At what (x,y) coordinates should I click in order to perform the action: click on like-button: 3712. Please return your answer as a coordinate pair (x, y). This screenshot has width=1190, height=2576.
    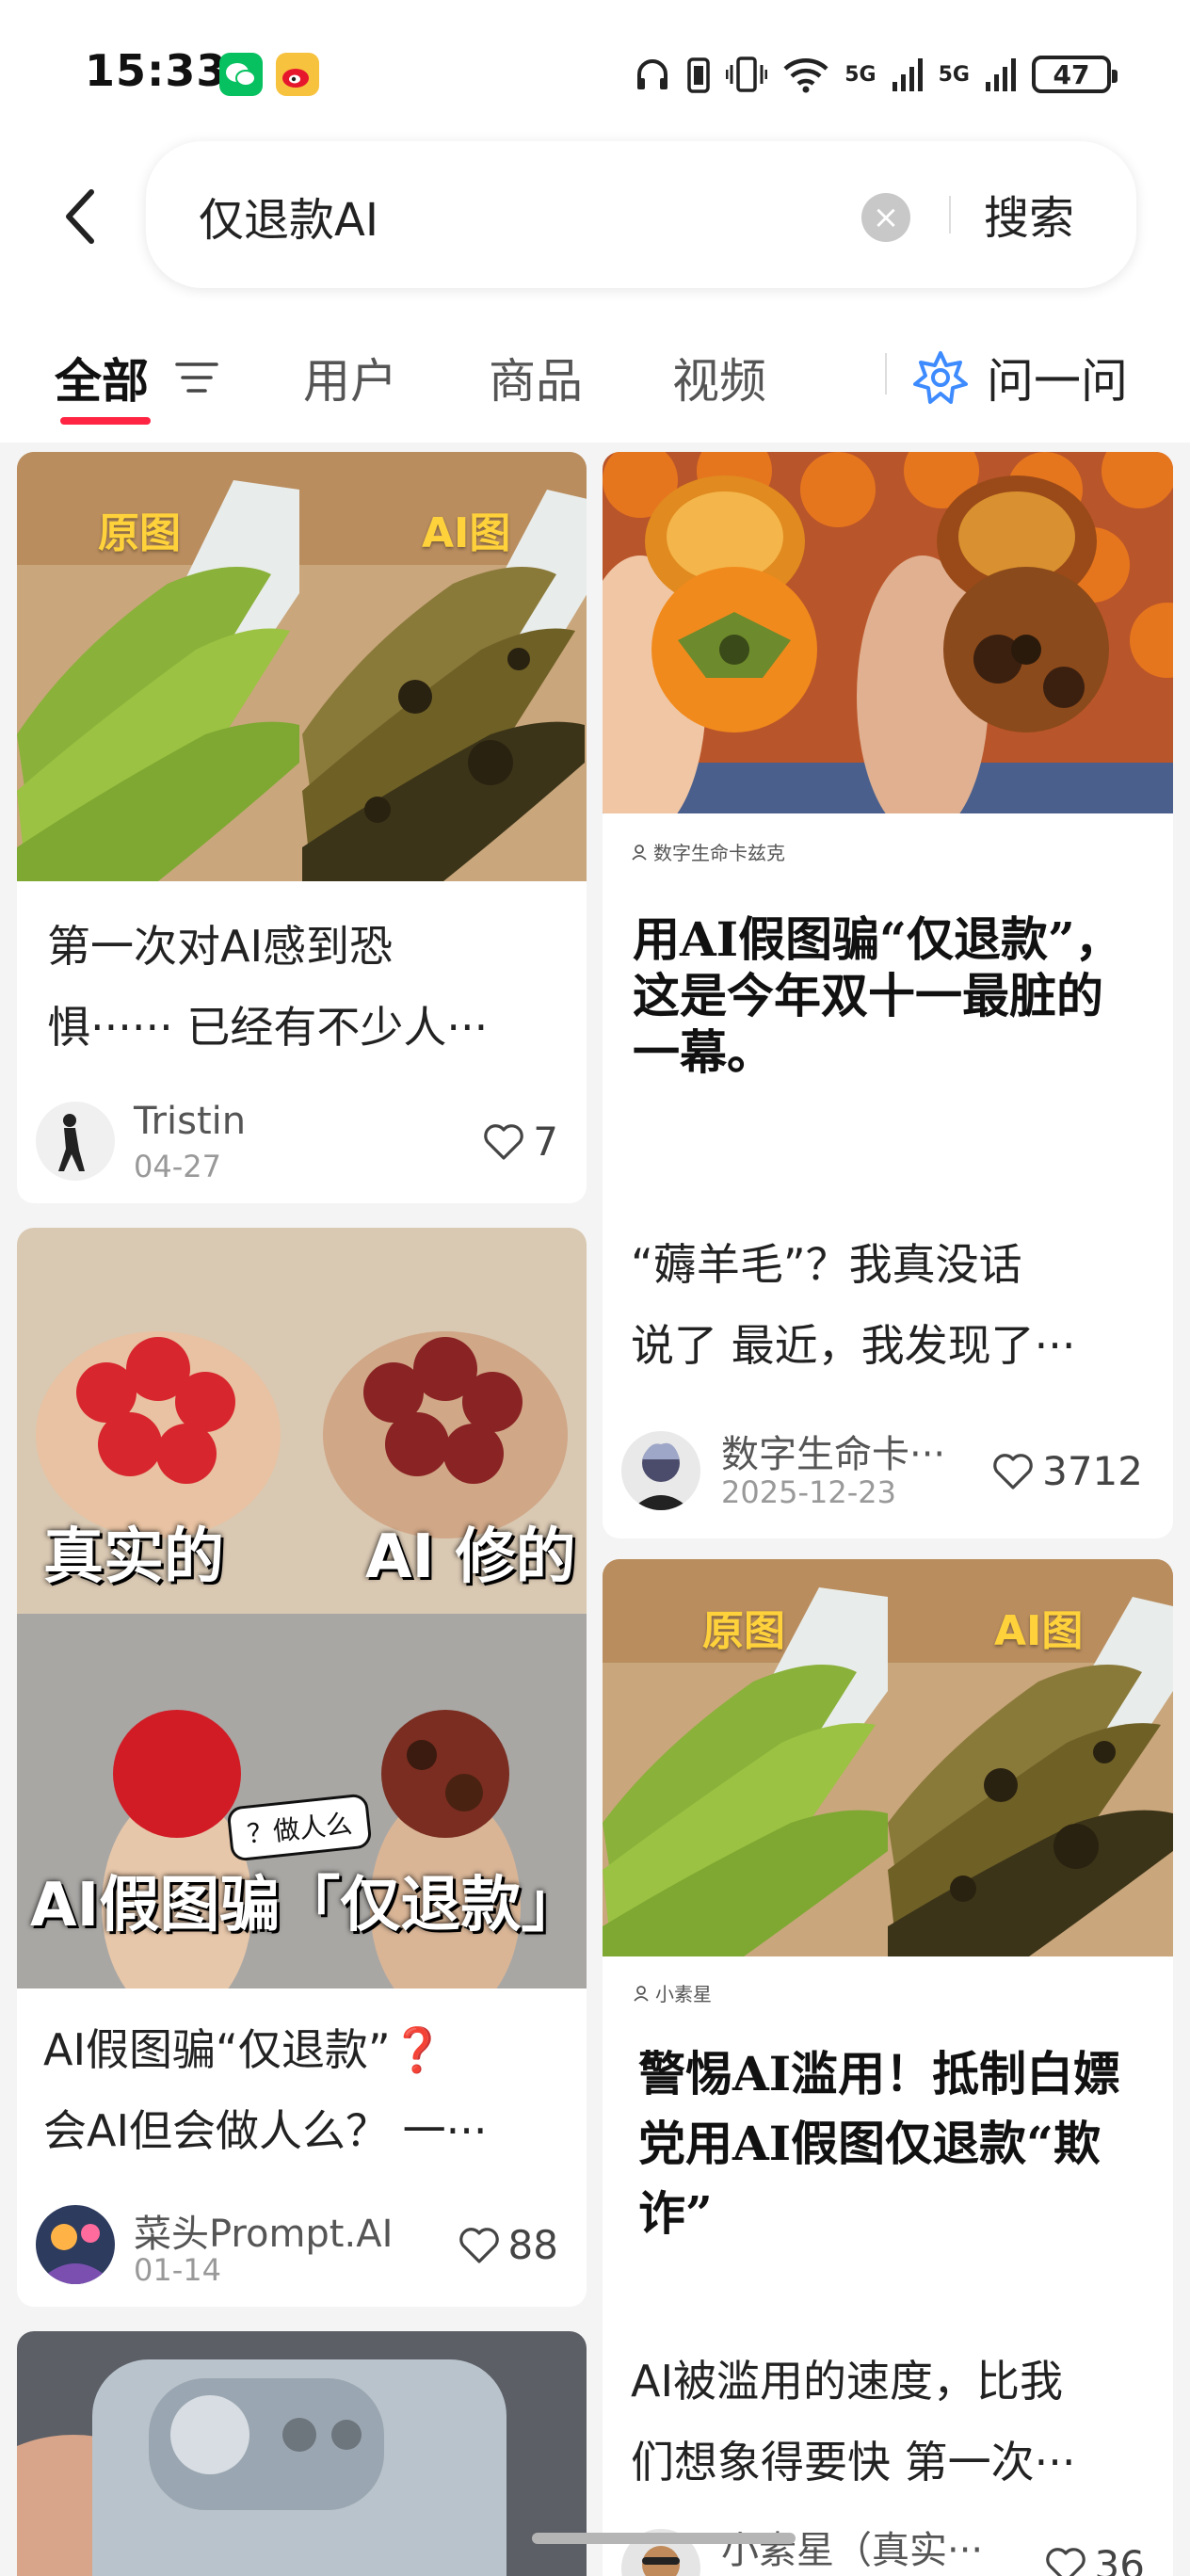
    Looking at the image, I should click on (1067, 1471).